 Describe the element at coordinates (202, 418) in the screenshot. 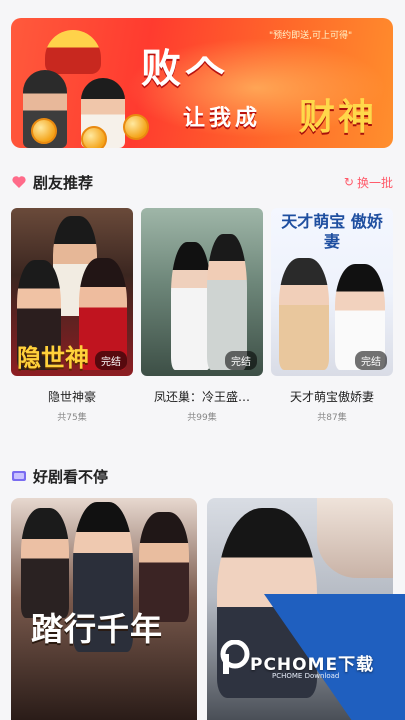

I see `episode-count: 共99集` at that location.